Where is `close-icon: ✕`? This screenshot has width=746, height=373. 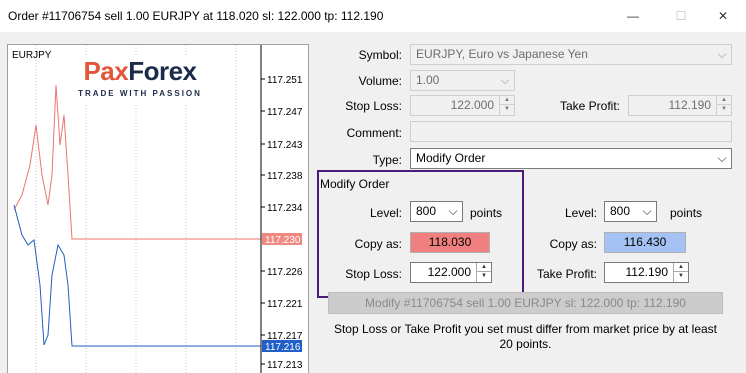 close-icon: ✕ is located at coordinates (723, 16).